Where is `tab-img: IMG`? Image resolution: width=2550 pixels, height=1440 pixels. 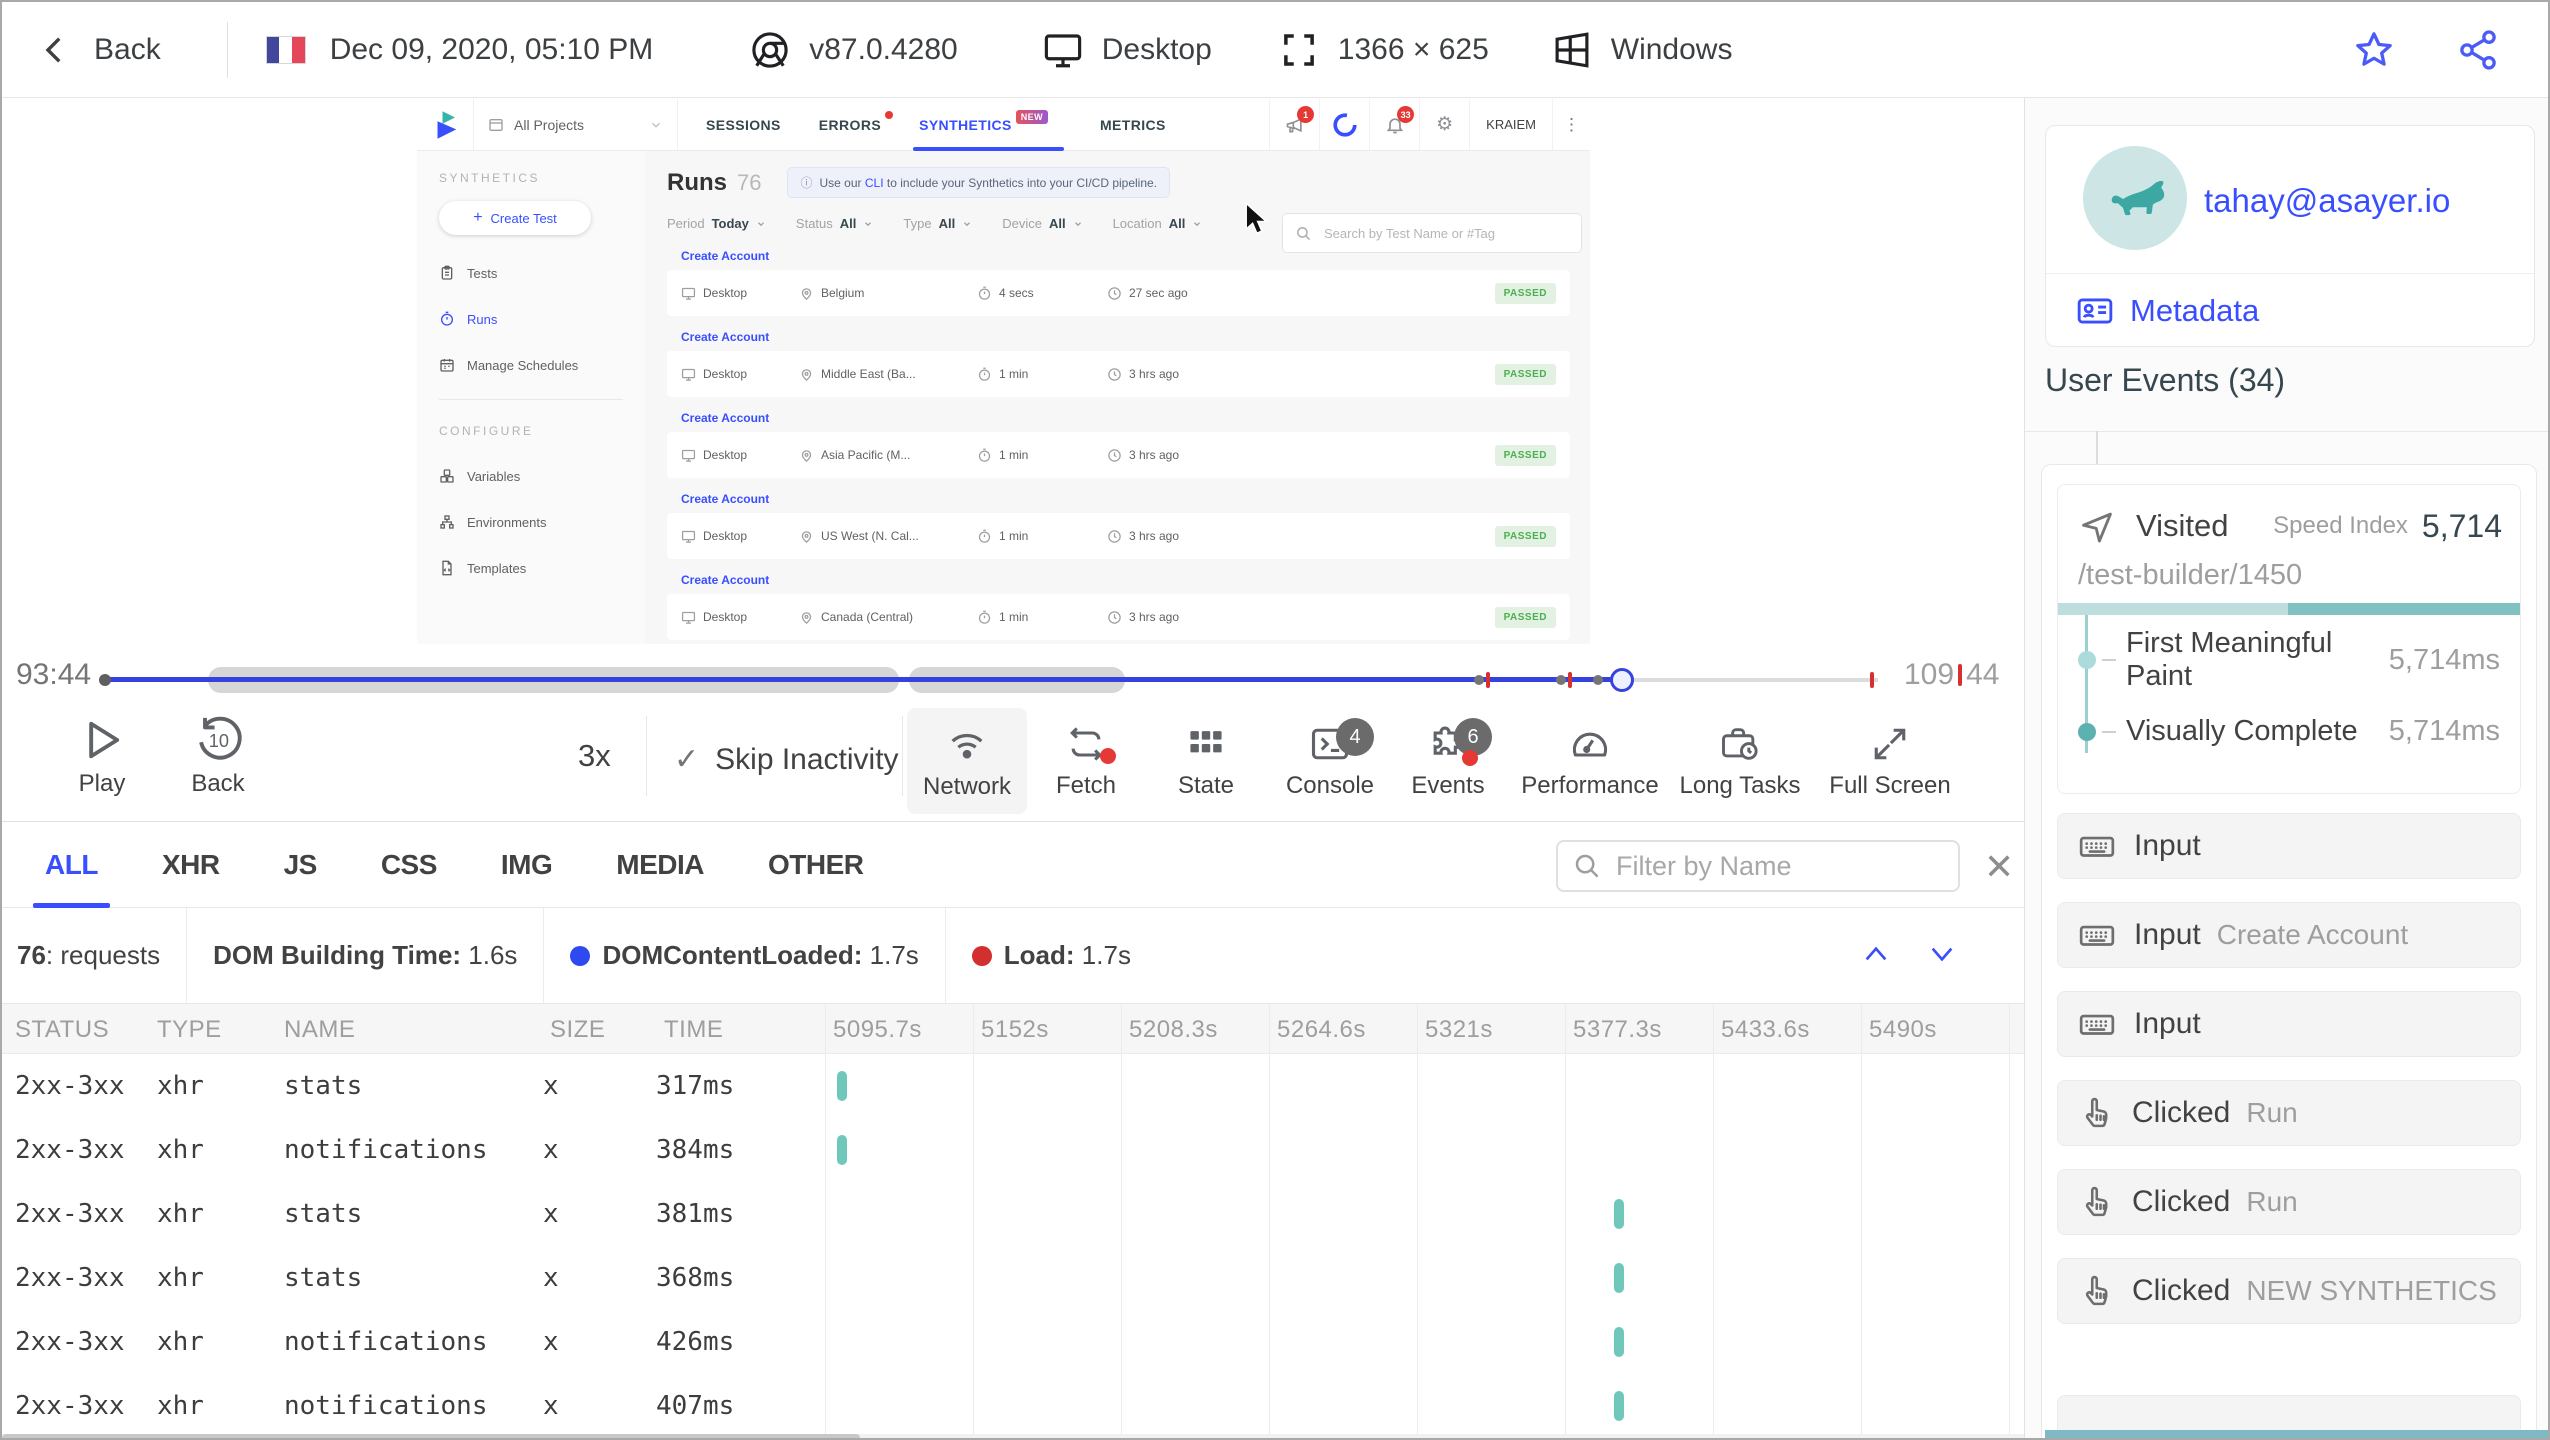
tab-img: IMG is located at coordinates (527, 865).